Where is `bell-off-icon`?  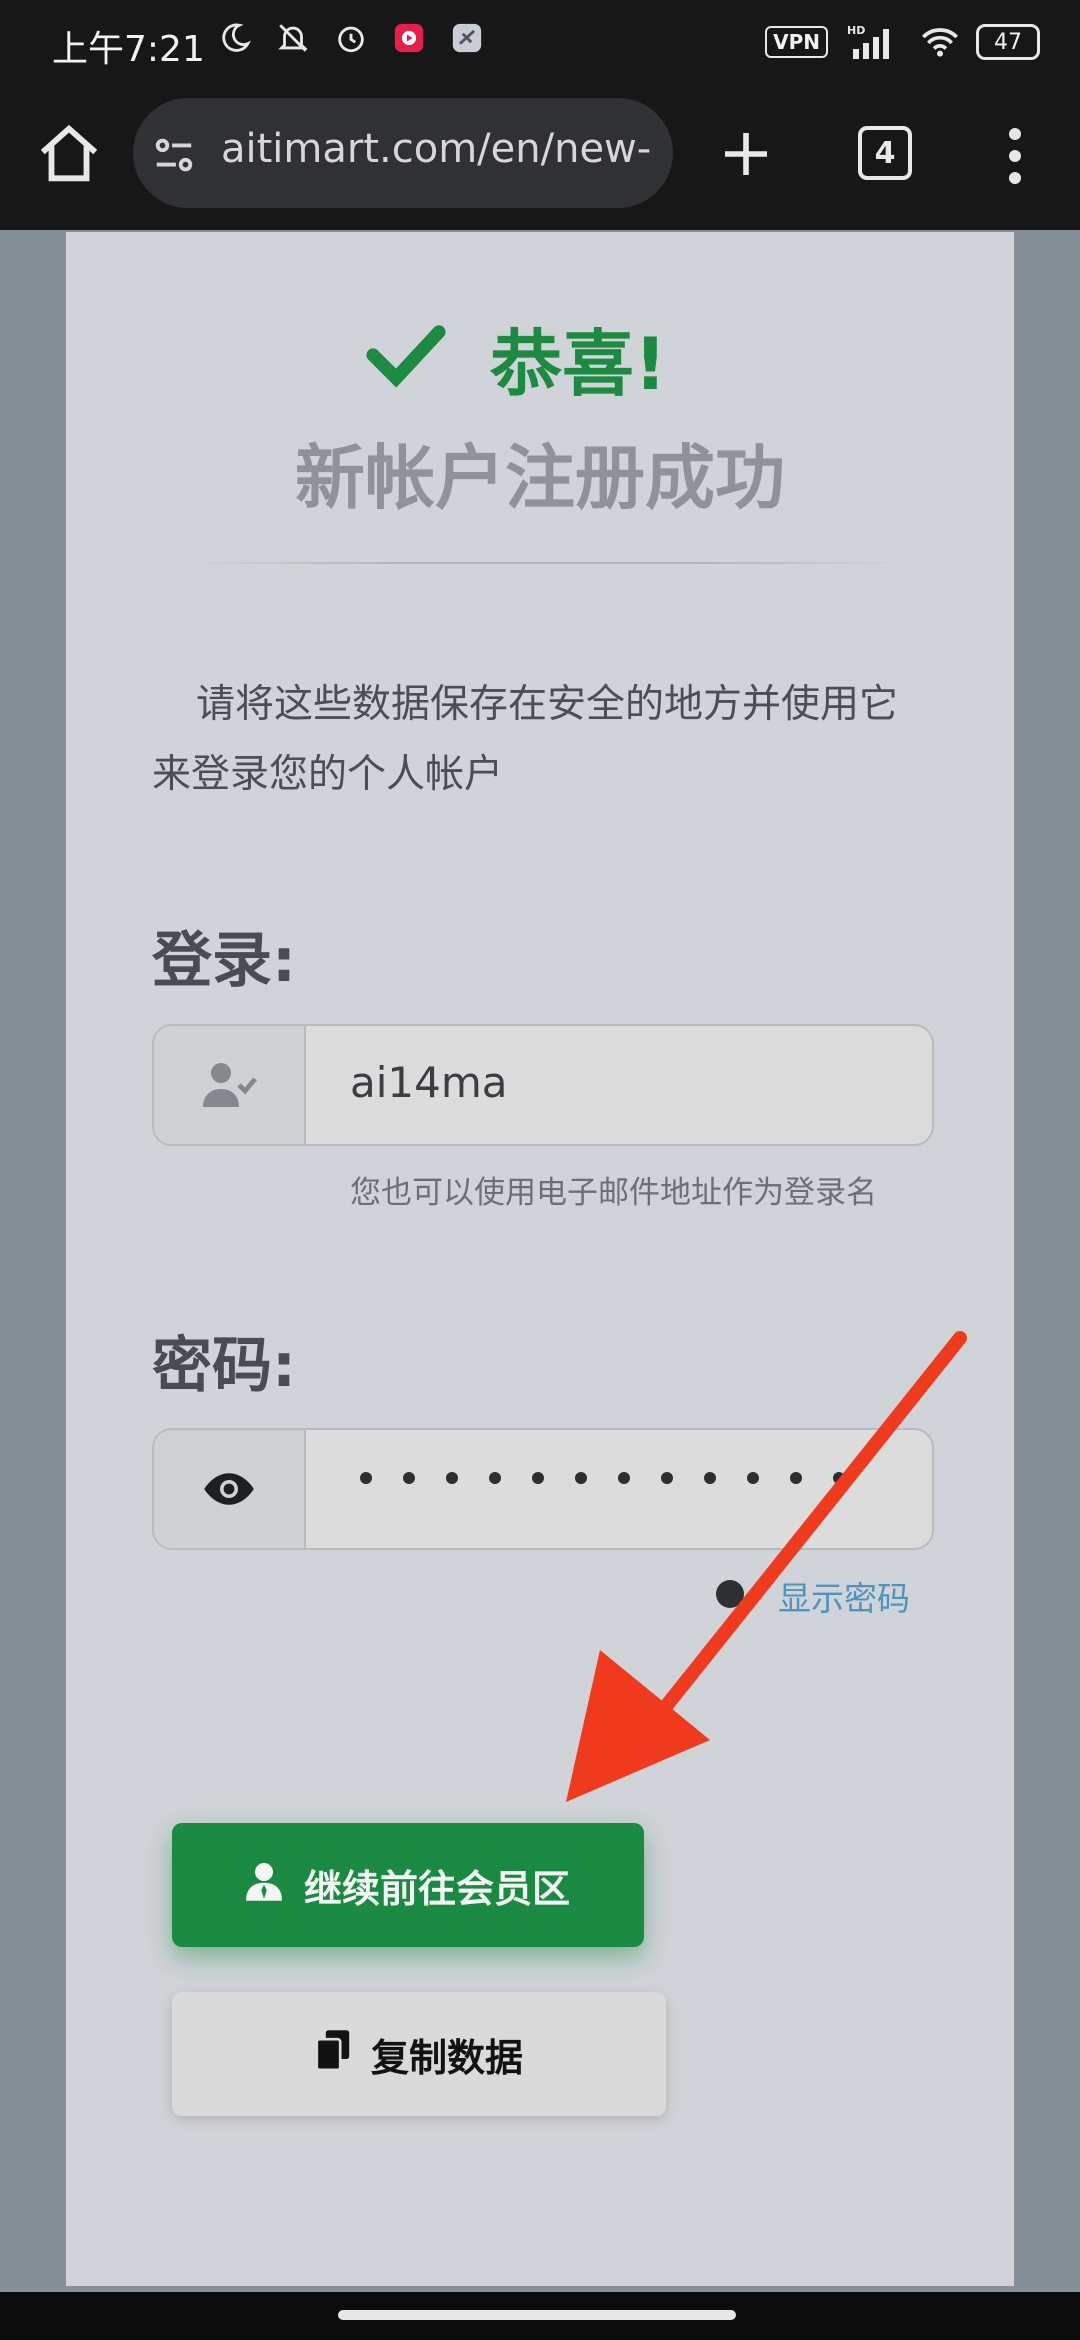 bell-off-icon is located at coordinates (293, 38).